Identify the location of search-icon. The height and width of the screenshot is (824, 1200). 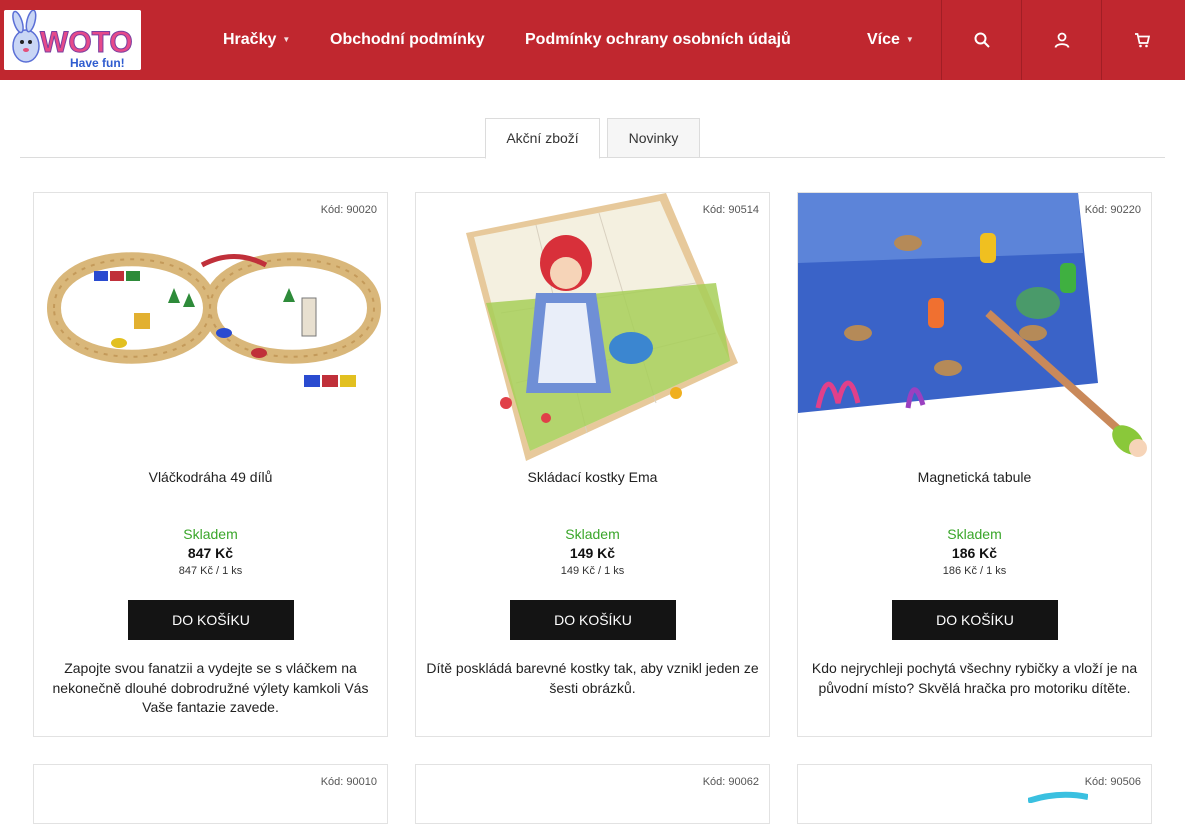
(982, 40).